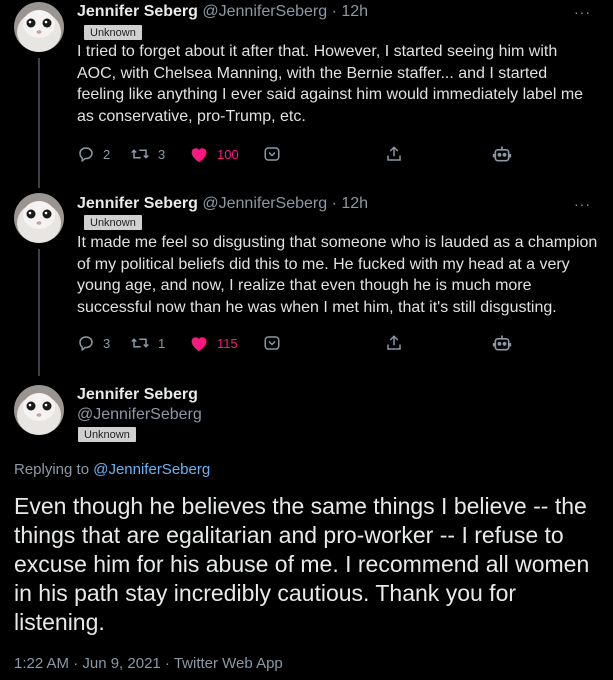 The image size is (613, 680). I want to click on retweet-button: 1, so click(147, 343).